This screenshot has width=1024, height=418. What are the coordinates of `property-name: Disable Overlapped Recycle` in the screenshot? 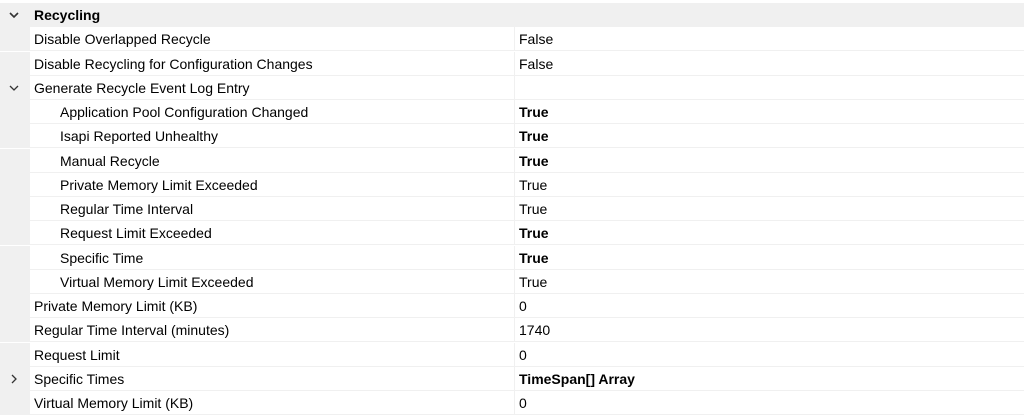 It's located at (122, 39).